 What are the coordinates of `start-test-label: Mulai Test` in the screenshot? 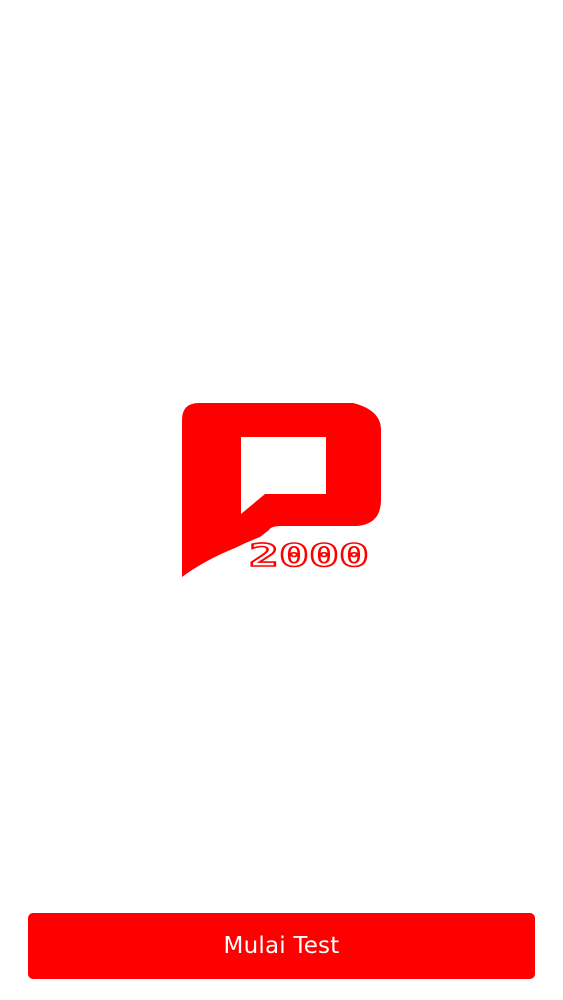 It's located at (281, 946).